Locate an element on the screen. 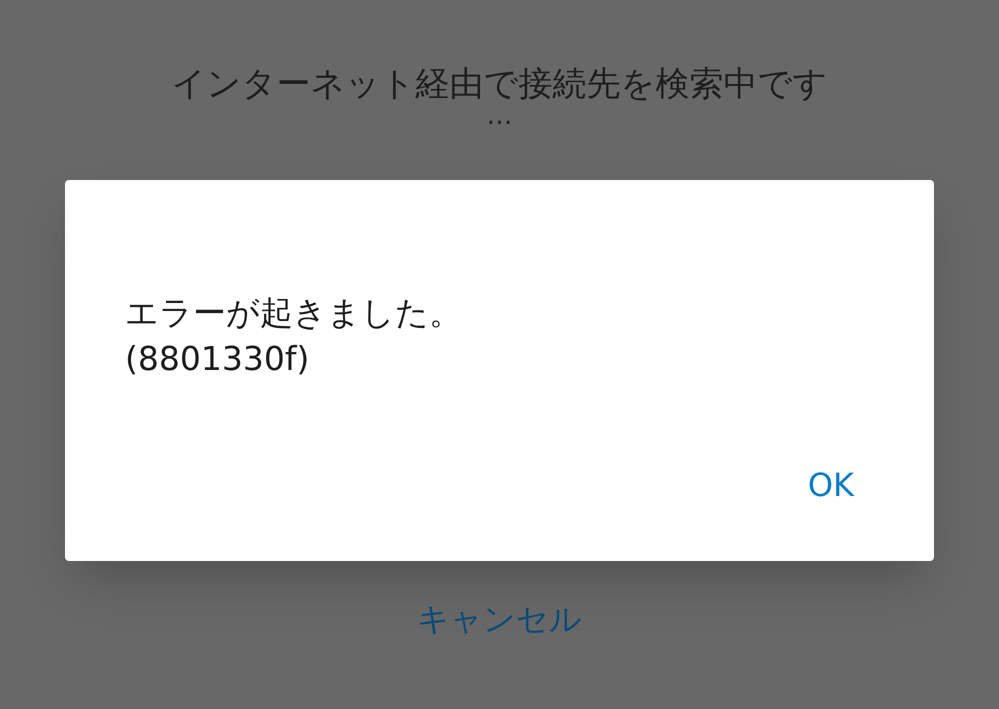  ok-button: OK is located at coordinates (831, 485).